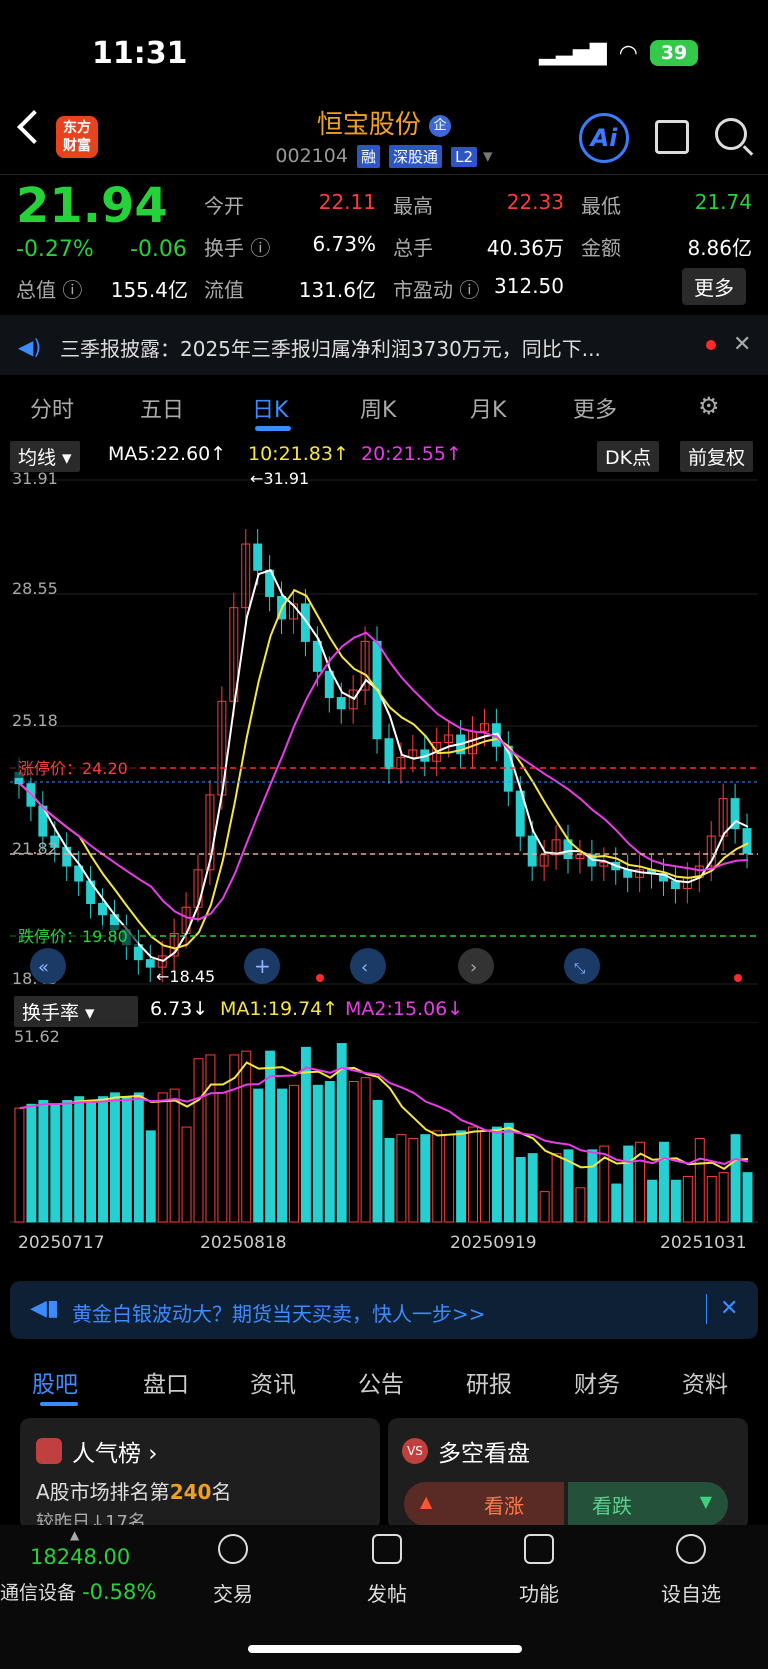 The width and height of the screenshot is (768, 1669). What do you see at coordinates (601, 206) in the screenshot?
I see `low-label: 最低` at bounding box center [601, 206].